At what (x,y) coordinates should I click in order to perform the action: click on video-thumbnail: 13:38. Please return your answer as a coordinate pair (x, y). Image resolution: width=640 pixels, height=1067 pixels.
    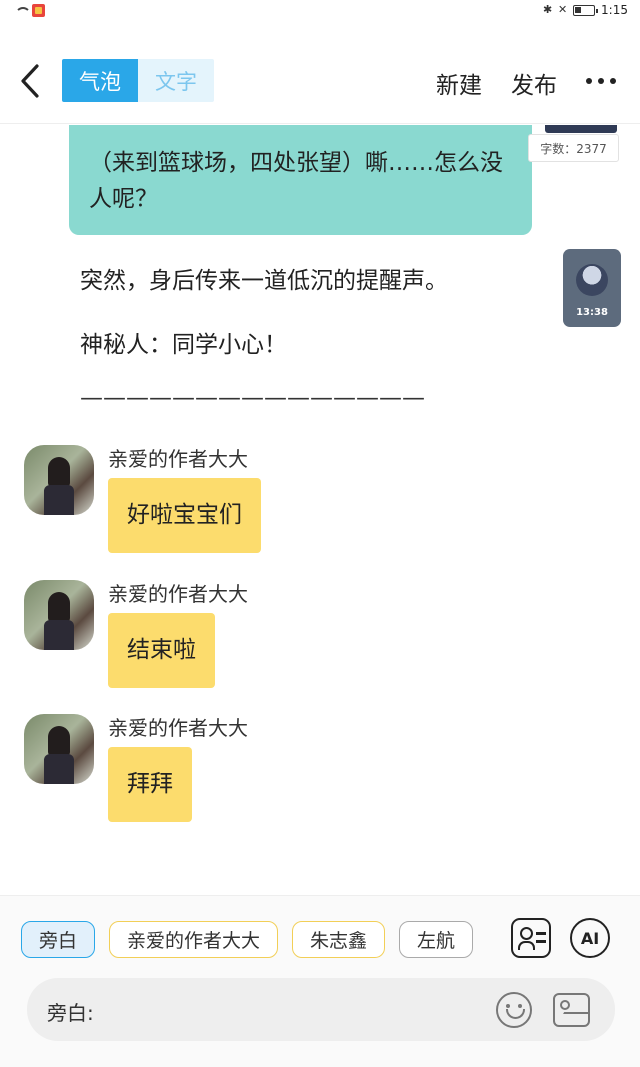
    Looking at the image, I should click on (592, 288).